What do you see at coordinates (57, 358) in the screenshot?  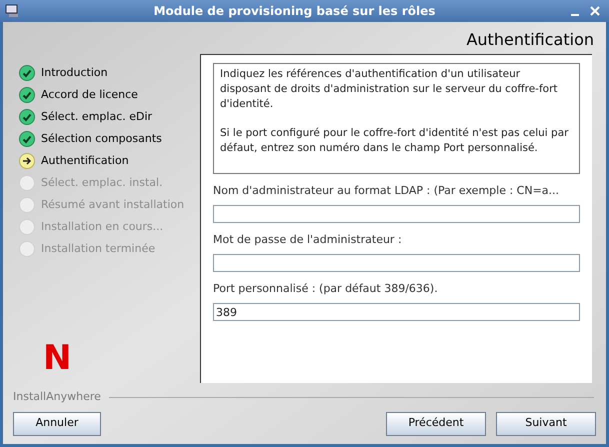 I see `logo: N` at bounding box center [57, 358].